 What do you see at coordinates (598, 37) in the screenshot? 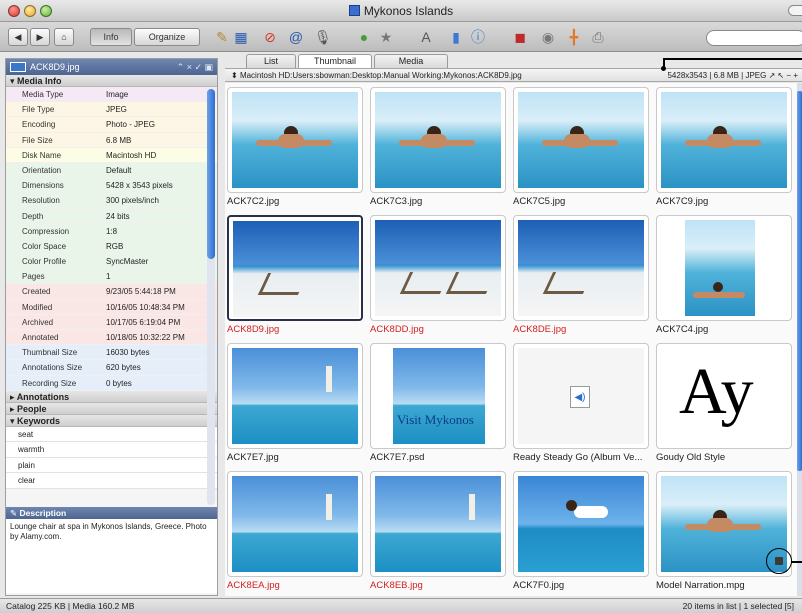
I see `print-icon: ⎙` at bounding box center [598, 37].